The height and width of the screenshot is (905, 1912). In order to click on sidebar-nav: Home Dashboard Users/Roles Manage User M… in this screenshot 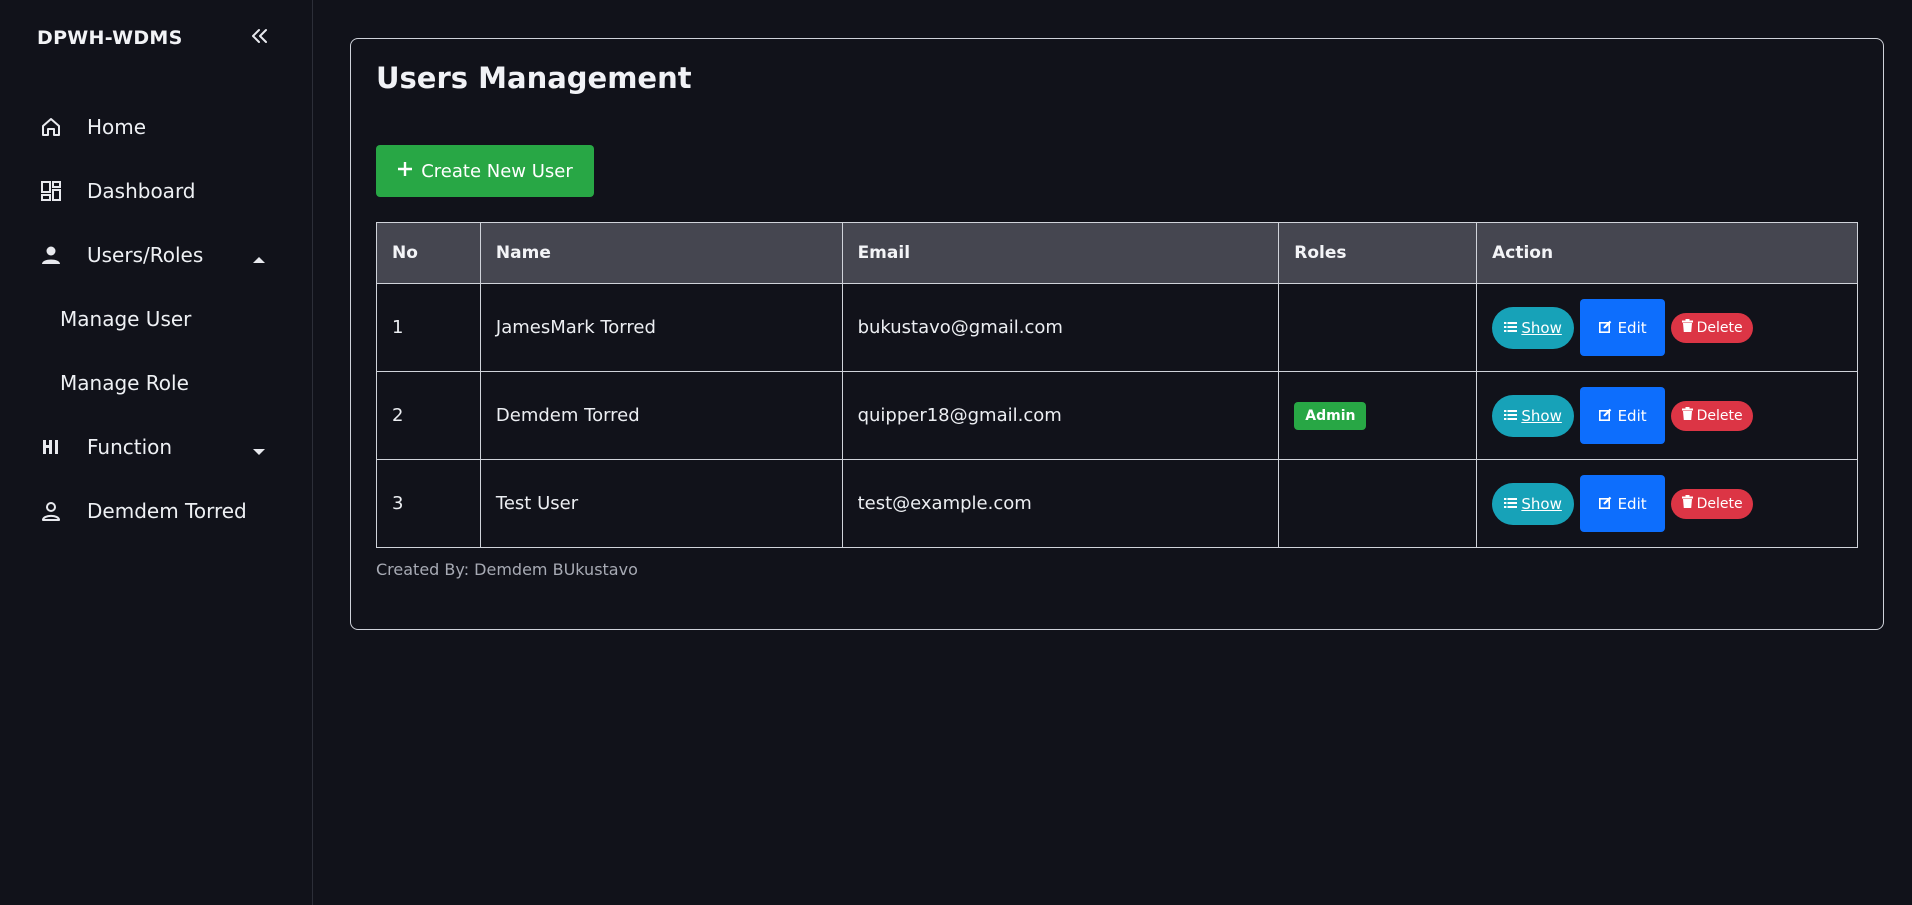, I will do `click(156, 319)`.